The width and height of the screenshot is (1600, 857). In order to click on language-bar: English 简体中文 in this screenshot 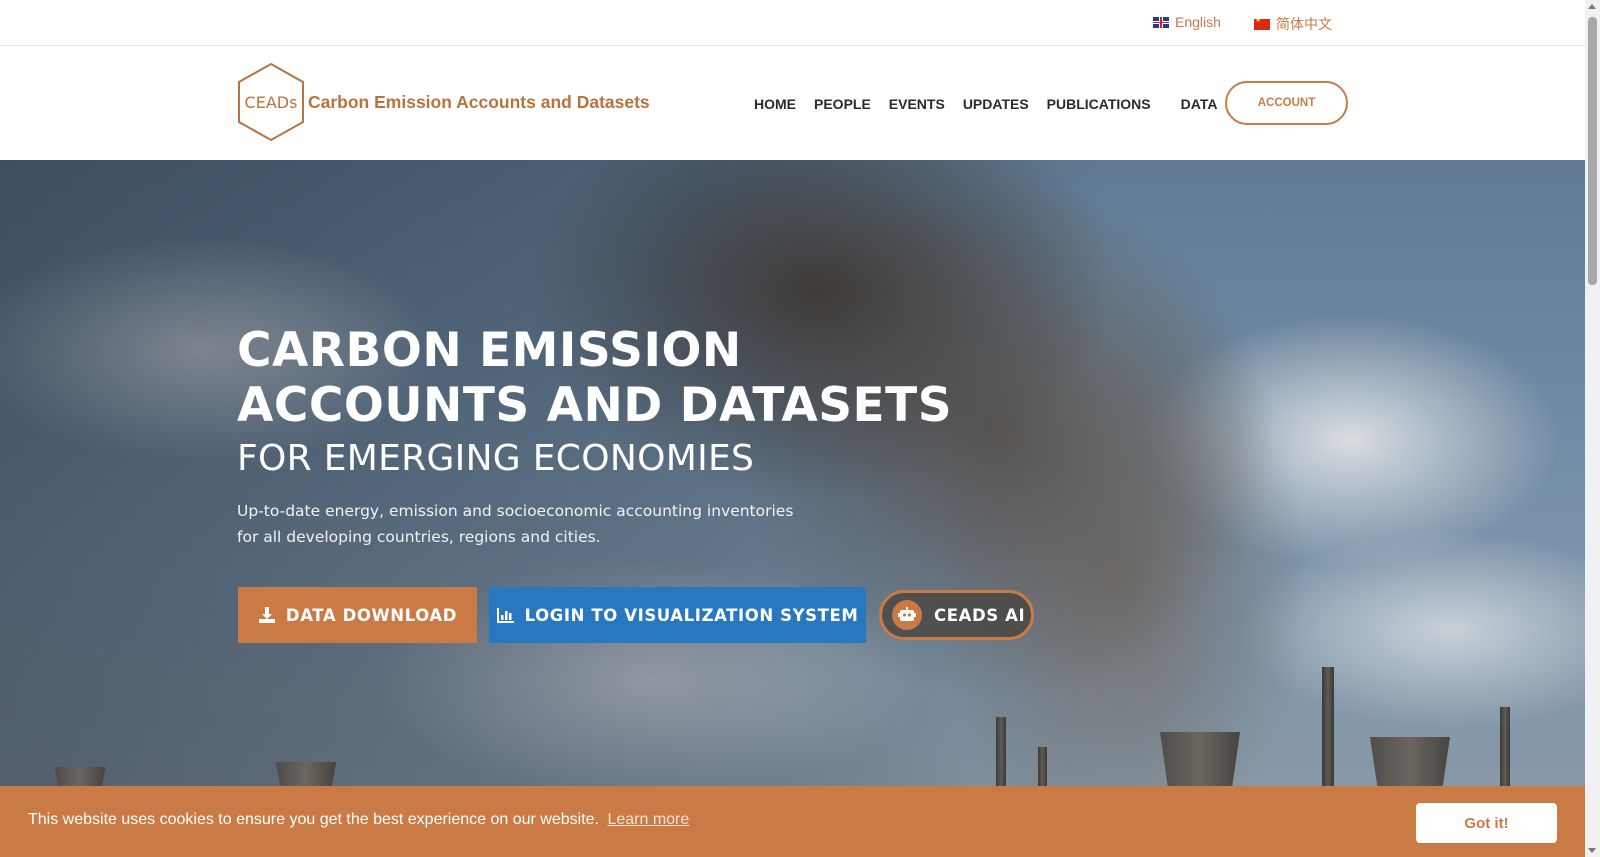, I will do `click(792, 23)`.